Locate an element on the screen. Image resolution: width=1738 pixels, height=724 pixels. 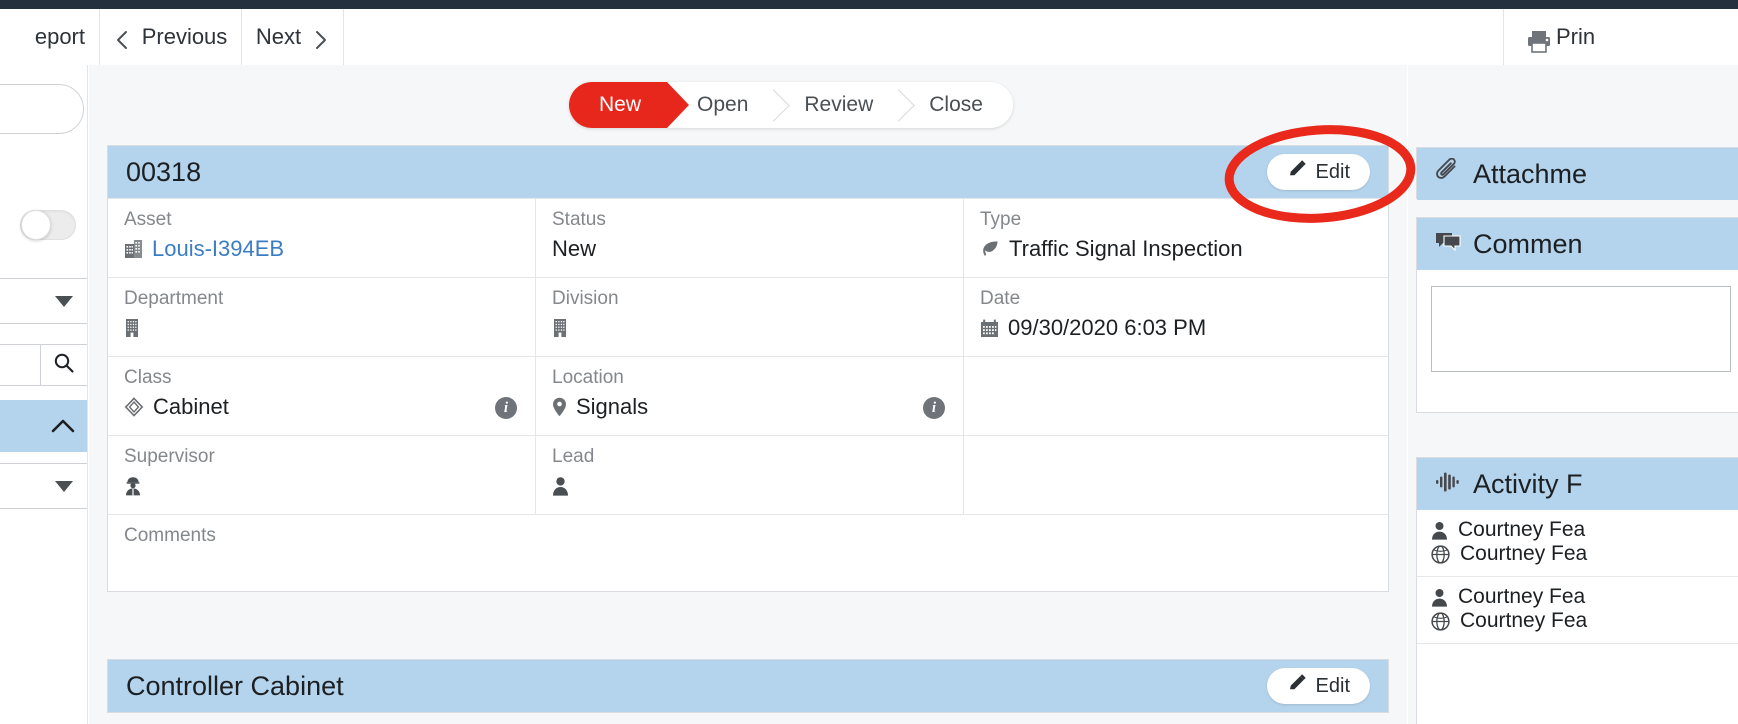
field-status: Status New is located at coordinates (750, 238).